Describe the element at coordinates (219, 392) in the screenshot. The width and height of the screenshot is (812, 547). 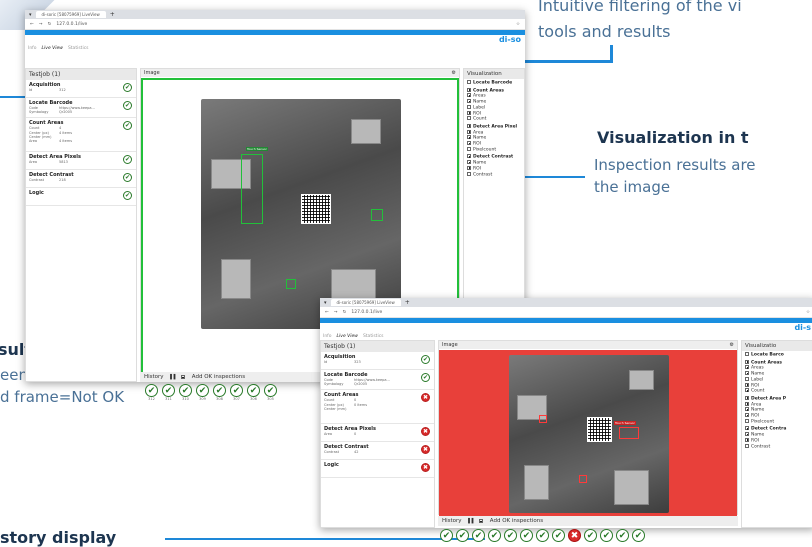
I see `history-item: ✔ 308` at that location.